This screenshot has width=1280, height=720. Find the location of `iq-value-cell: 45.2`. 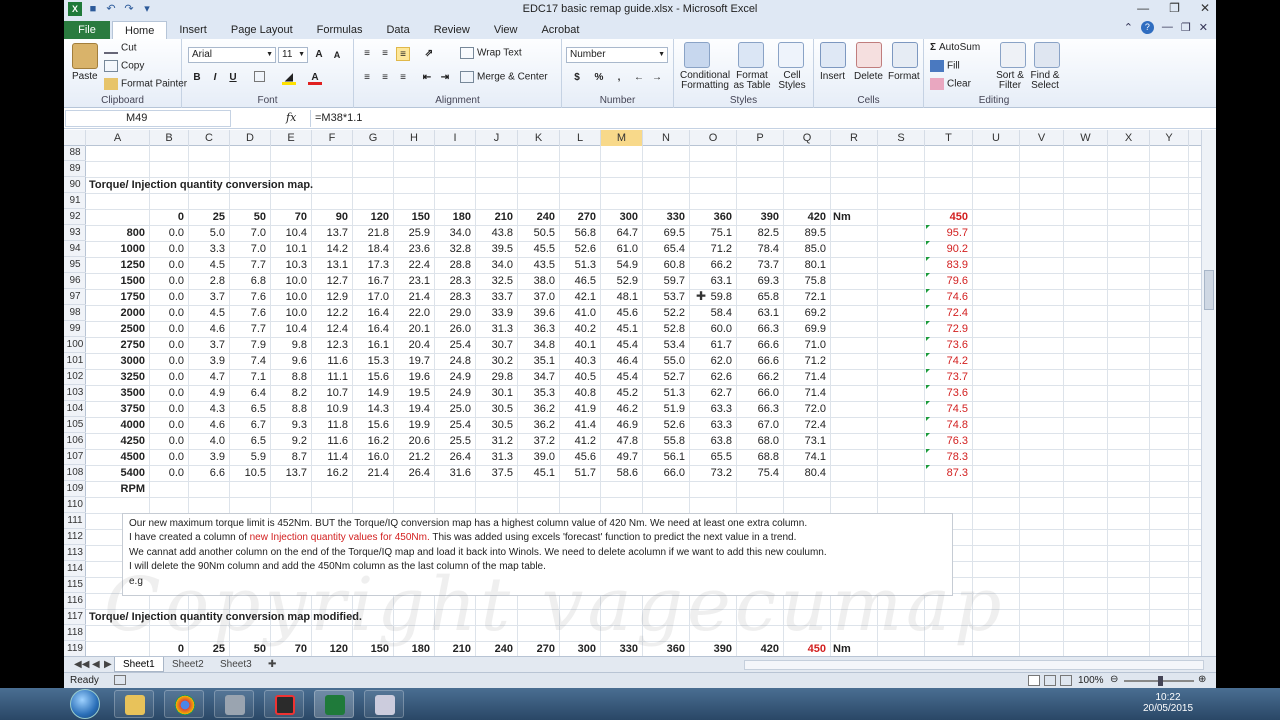

iq-value-cell: 45.2 is located at coordinates (622, 393).